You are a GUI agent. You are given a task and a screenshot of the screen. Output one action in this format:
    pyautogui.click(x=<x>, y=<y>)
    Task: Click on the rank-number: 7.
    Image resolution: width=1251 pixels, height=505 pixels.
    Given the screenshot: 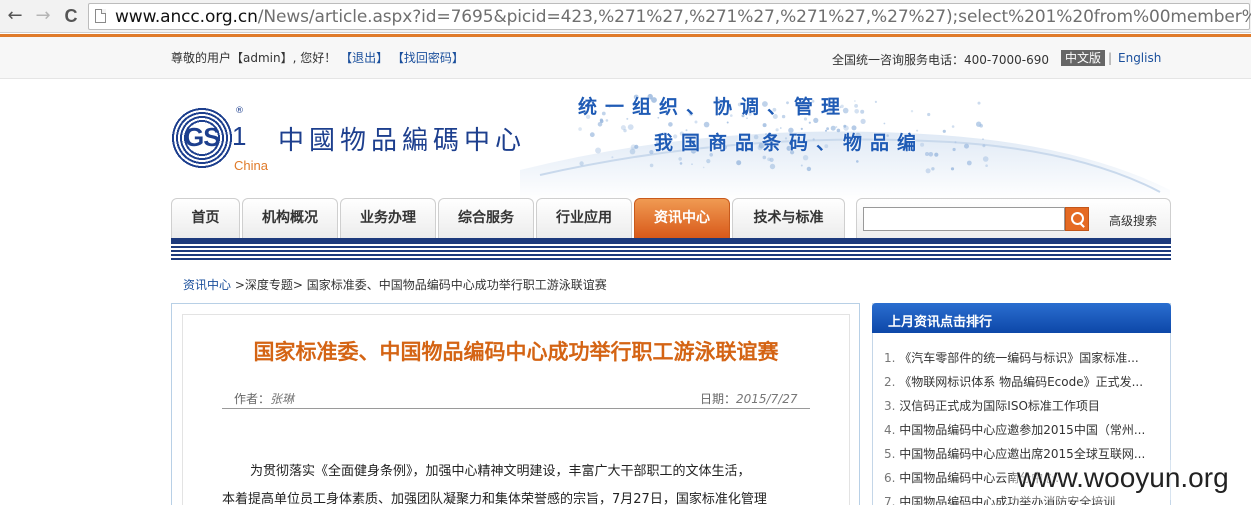 What is the action you would take?
    pyautogui.click(x=890, y=500)
    